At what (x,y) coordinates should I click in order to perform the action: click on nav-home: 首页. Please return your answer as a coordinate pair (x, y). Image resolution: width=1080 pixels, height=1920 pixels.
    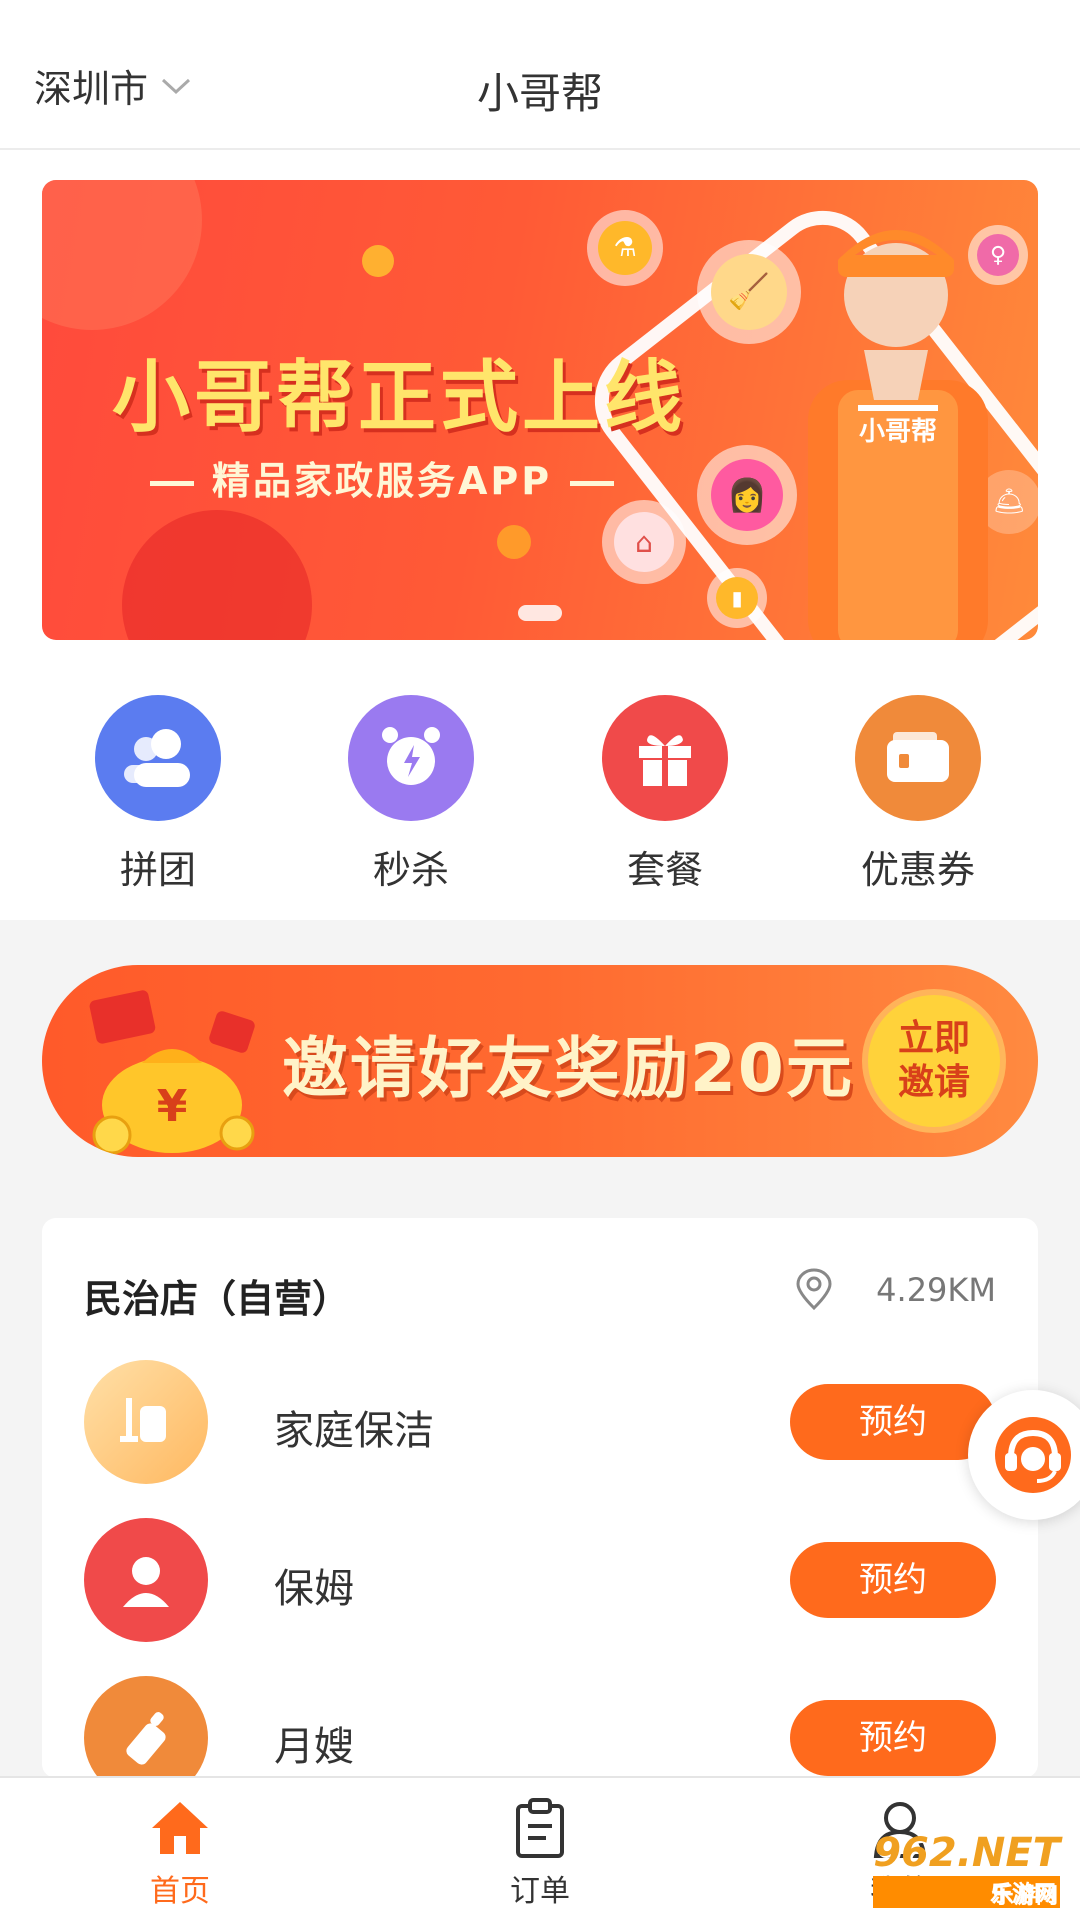
    Looking at the image, I should click on (180, 1854).